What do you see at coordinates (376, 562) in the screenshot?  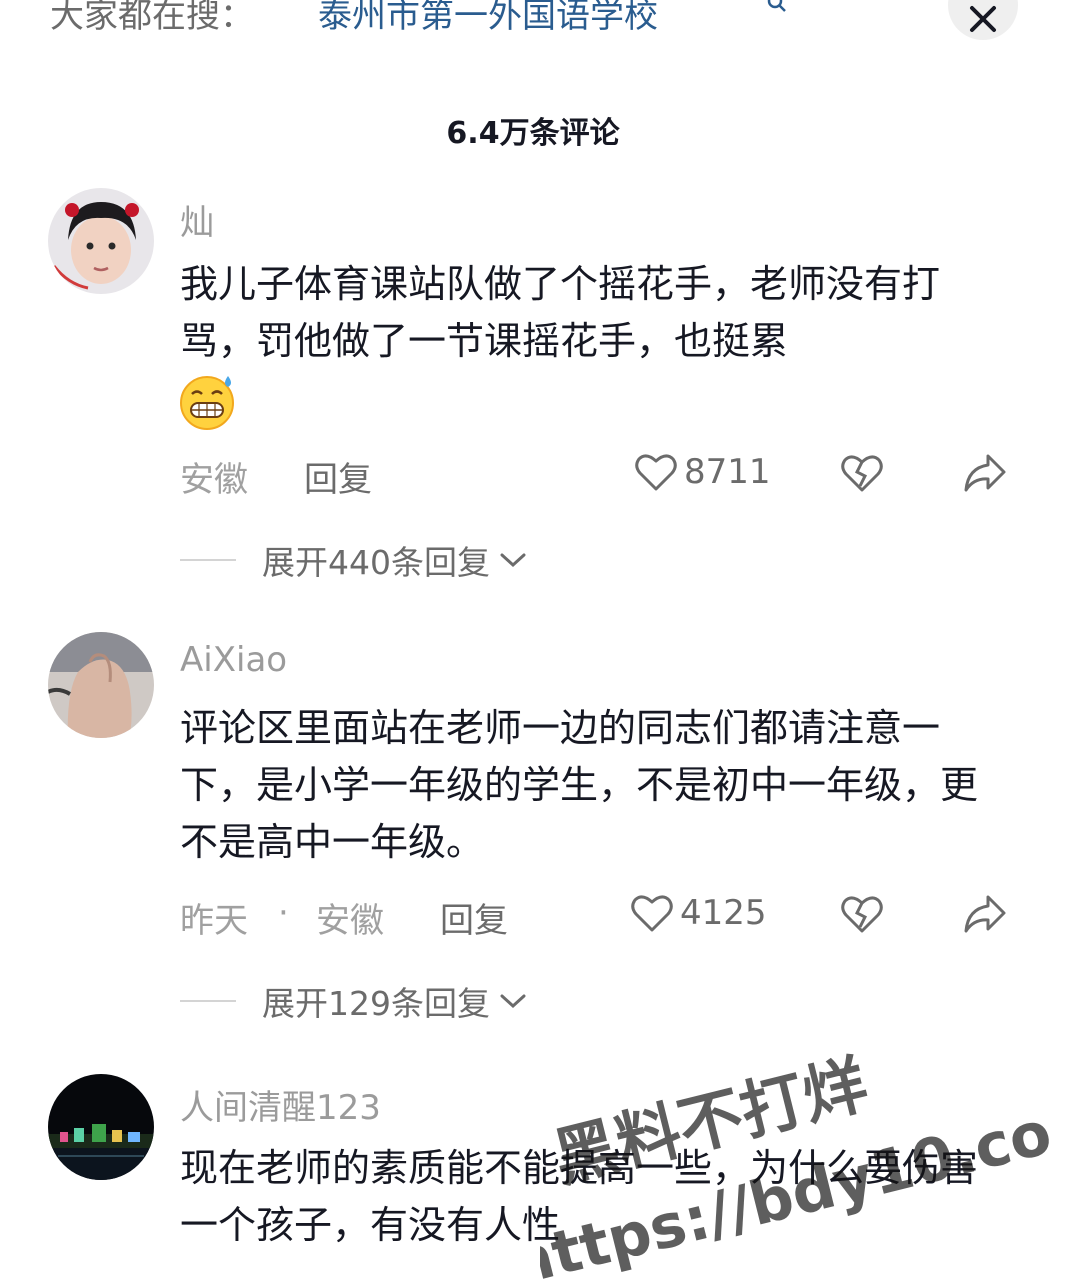 I see `expand-replies-label: 展开440条回复` at bounding box center [376, 562].